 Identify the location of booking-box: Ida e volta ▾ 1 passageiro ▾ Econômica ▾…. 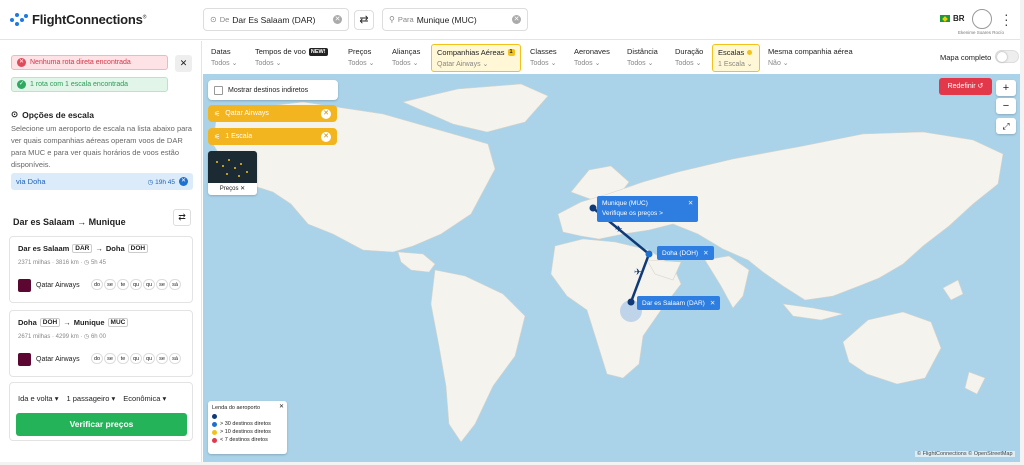
(101, 411).